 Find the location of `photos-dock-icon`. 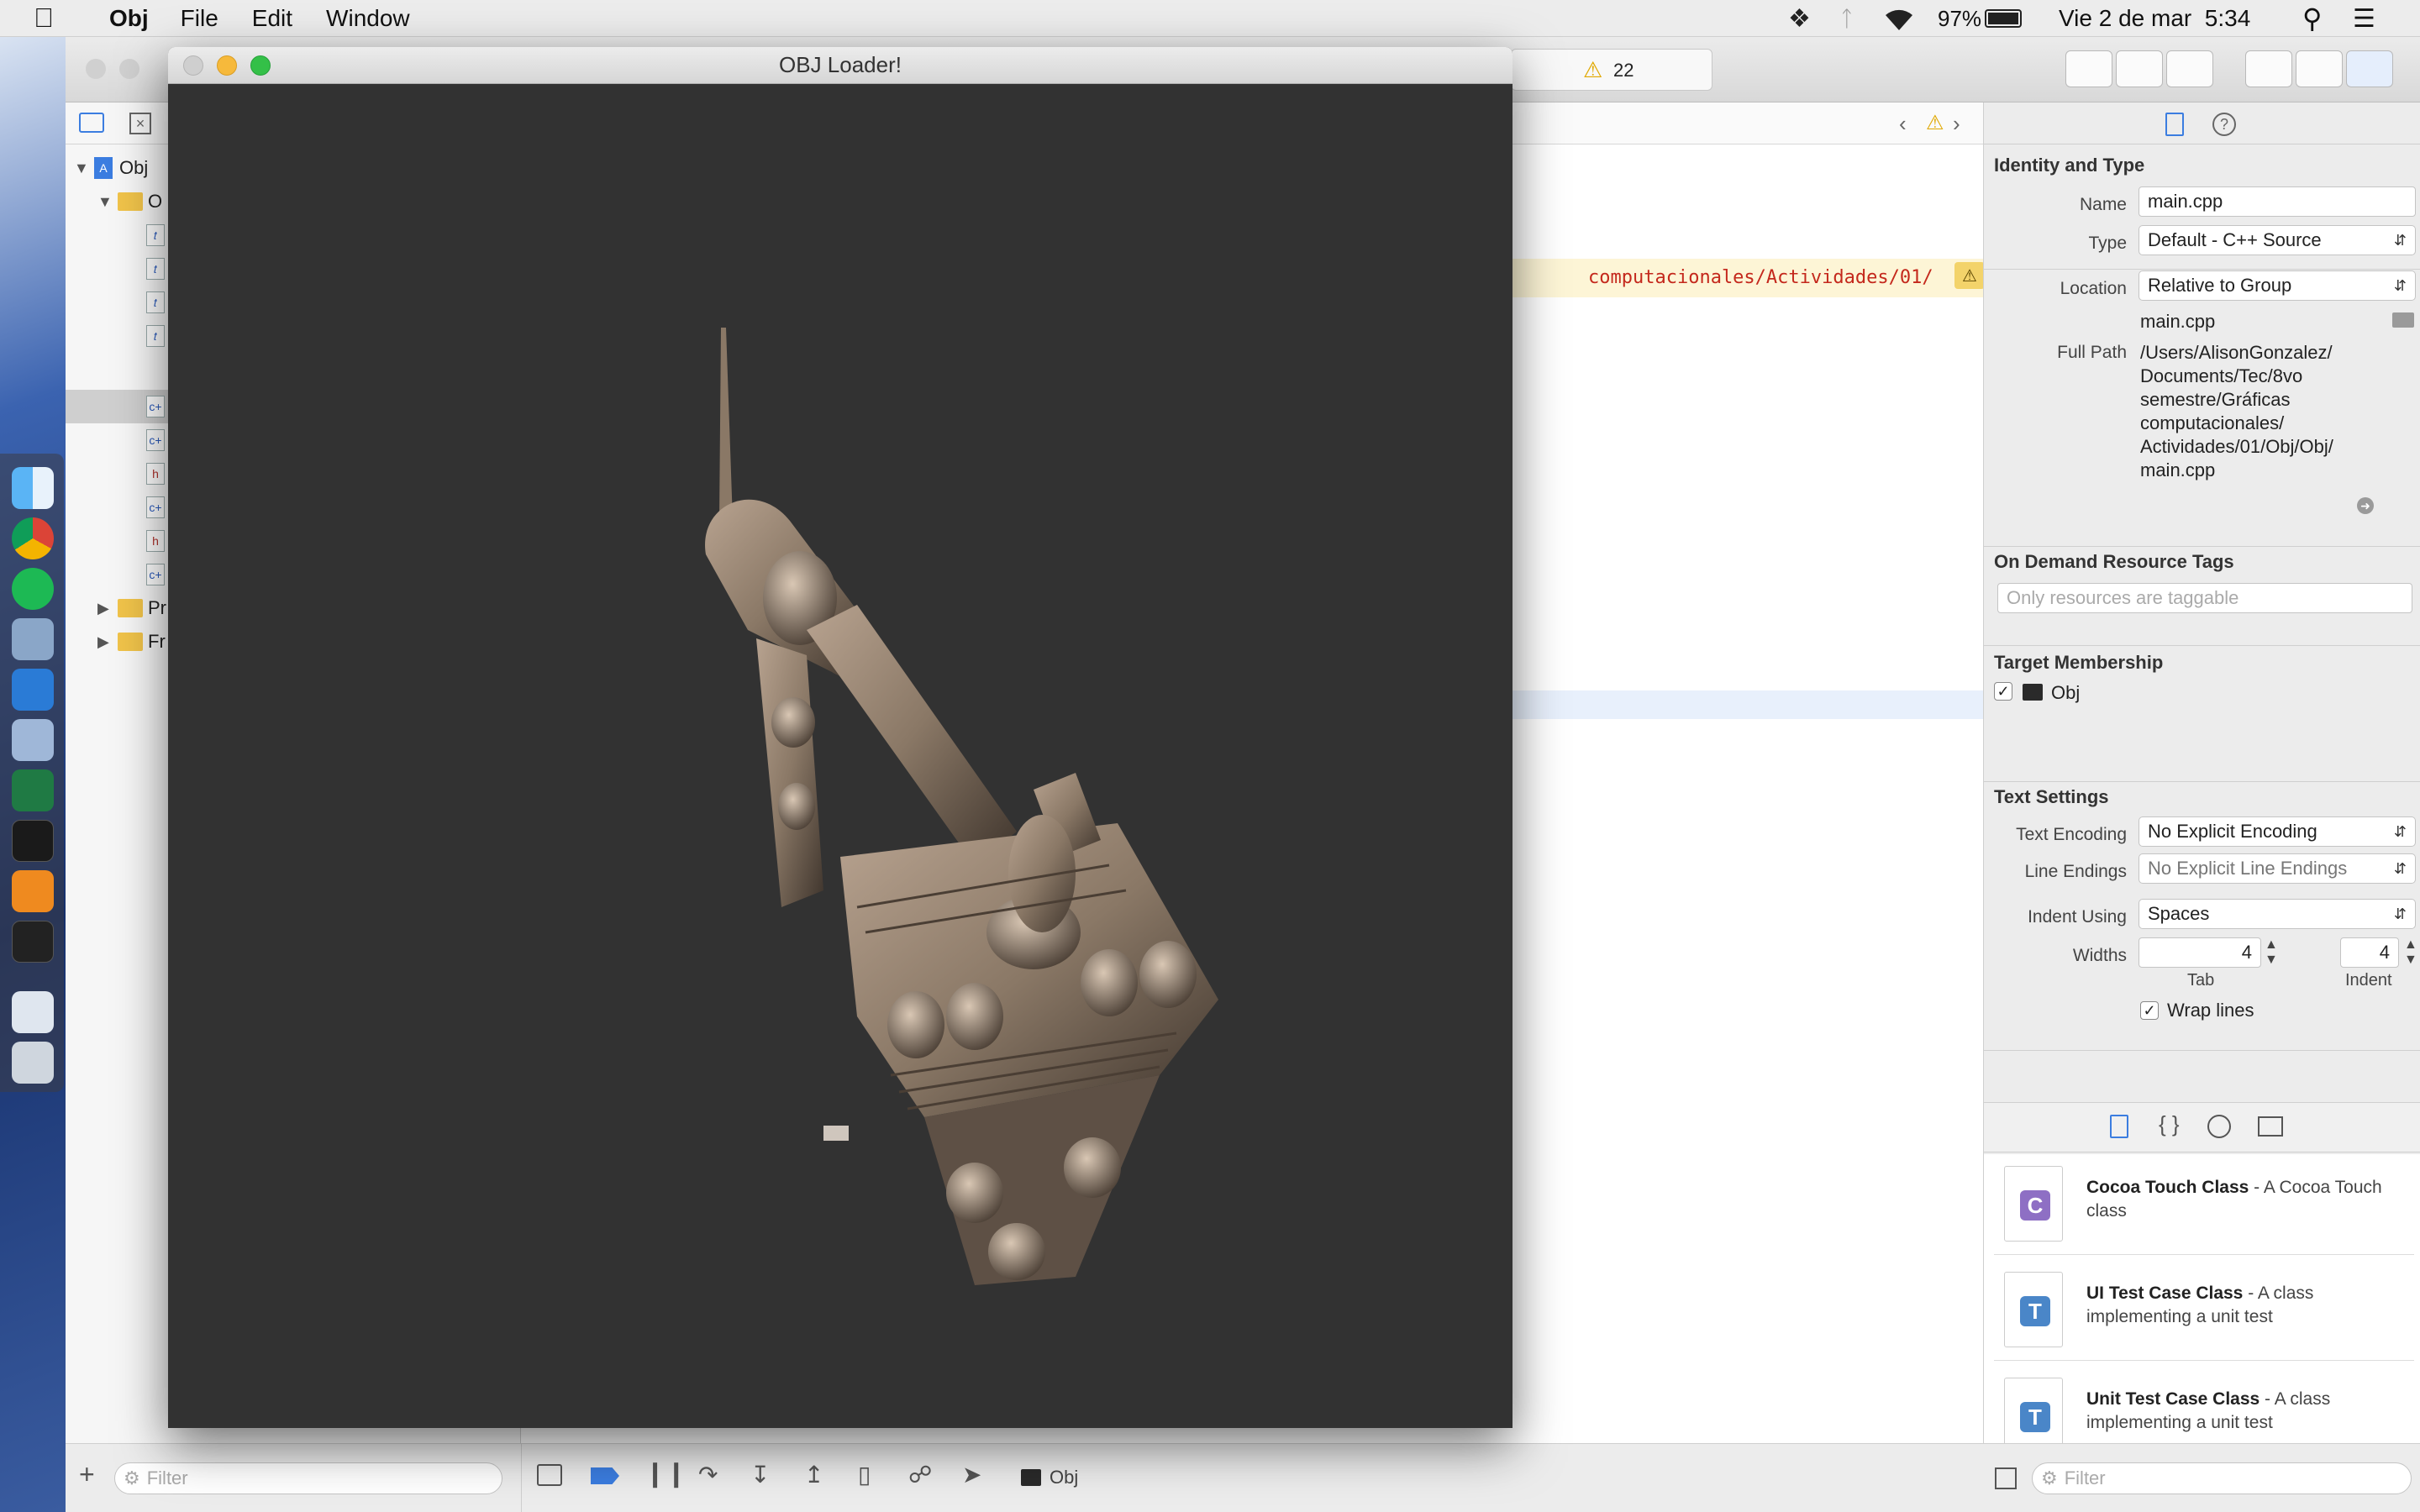

photos-dock-icon is located at coordinates (33, 740).